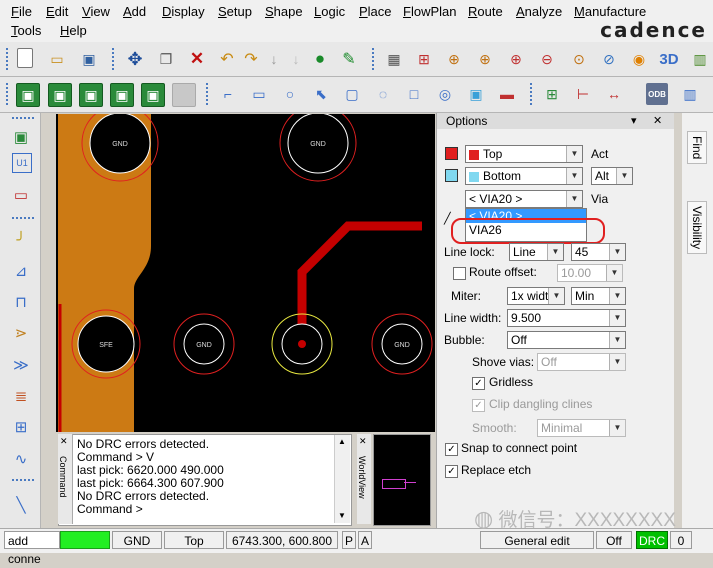 The image size is (713, 568). Describe the element at coordinates (536, 296) in the screenshot. I see `miter-select: 1x width ▼` at that location.